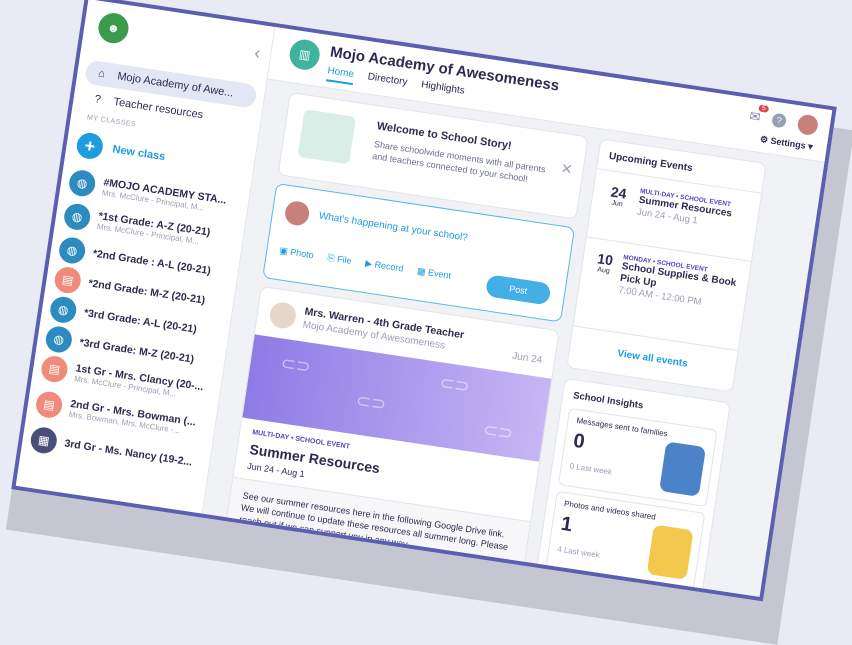 Image resolution: width=852 pixels, height=645 pixels. Describe the element at coordinates (257, 53) in the screenshot. I see `collapse-sidebar-icon: ‹` at that location.